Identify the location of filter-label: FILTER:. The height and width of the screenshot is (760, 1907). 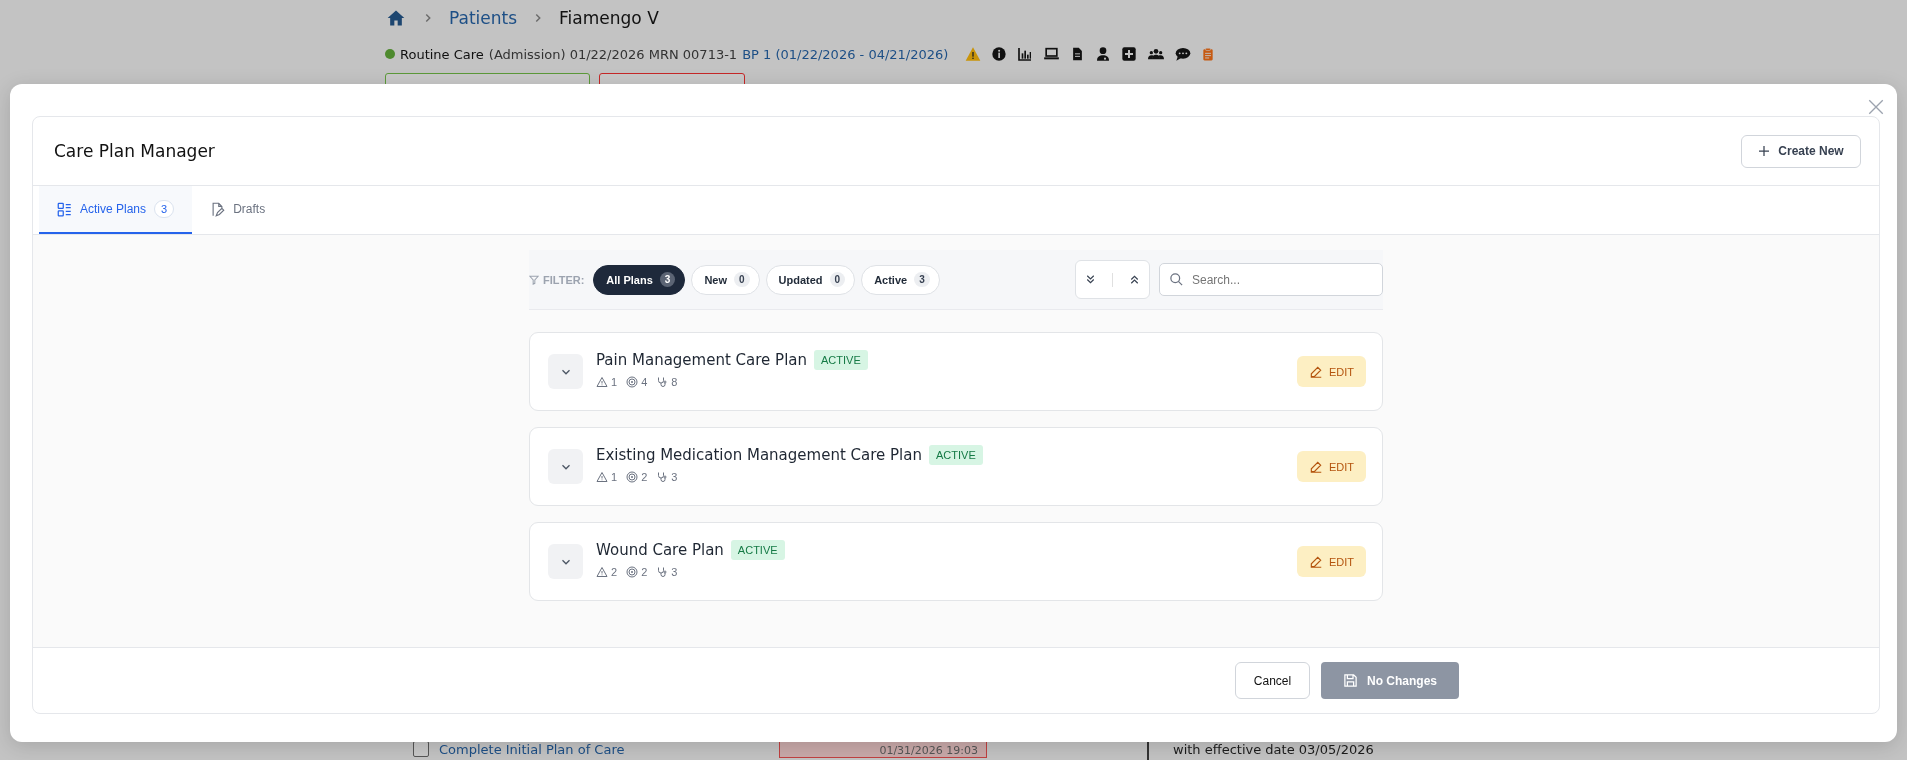
(564, 279).